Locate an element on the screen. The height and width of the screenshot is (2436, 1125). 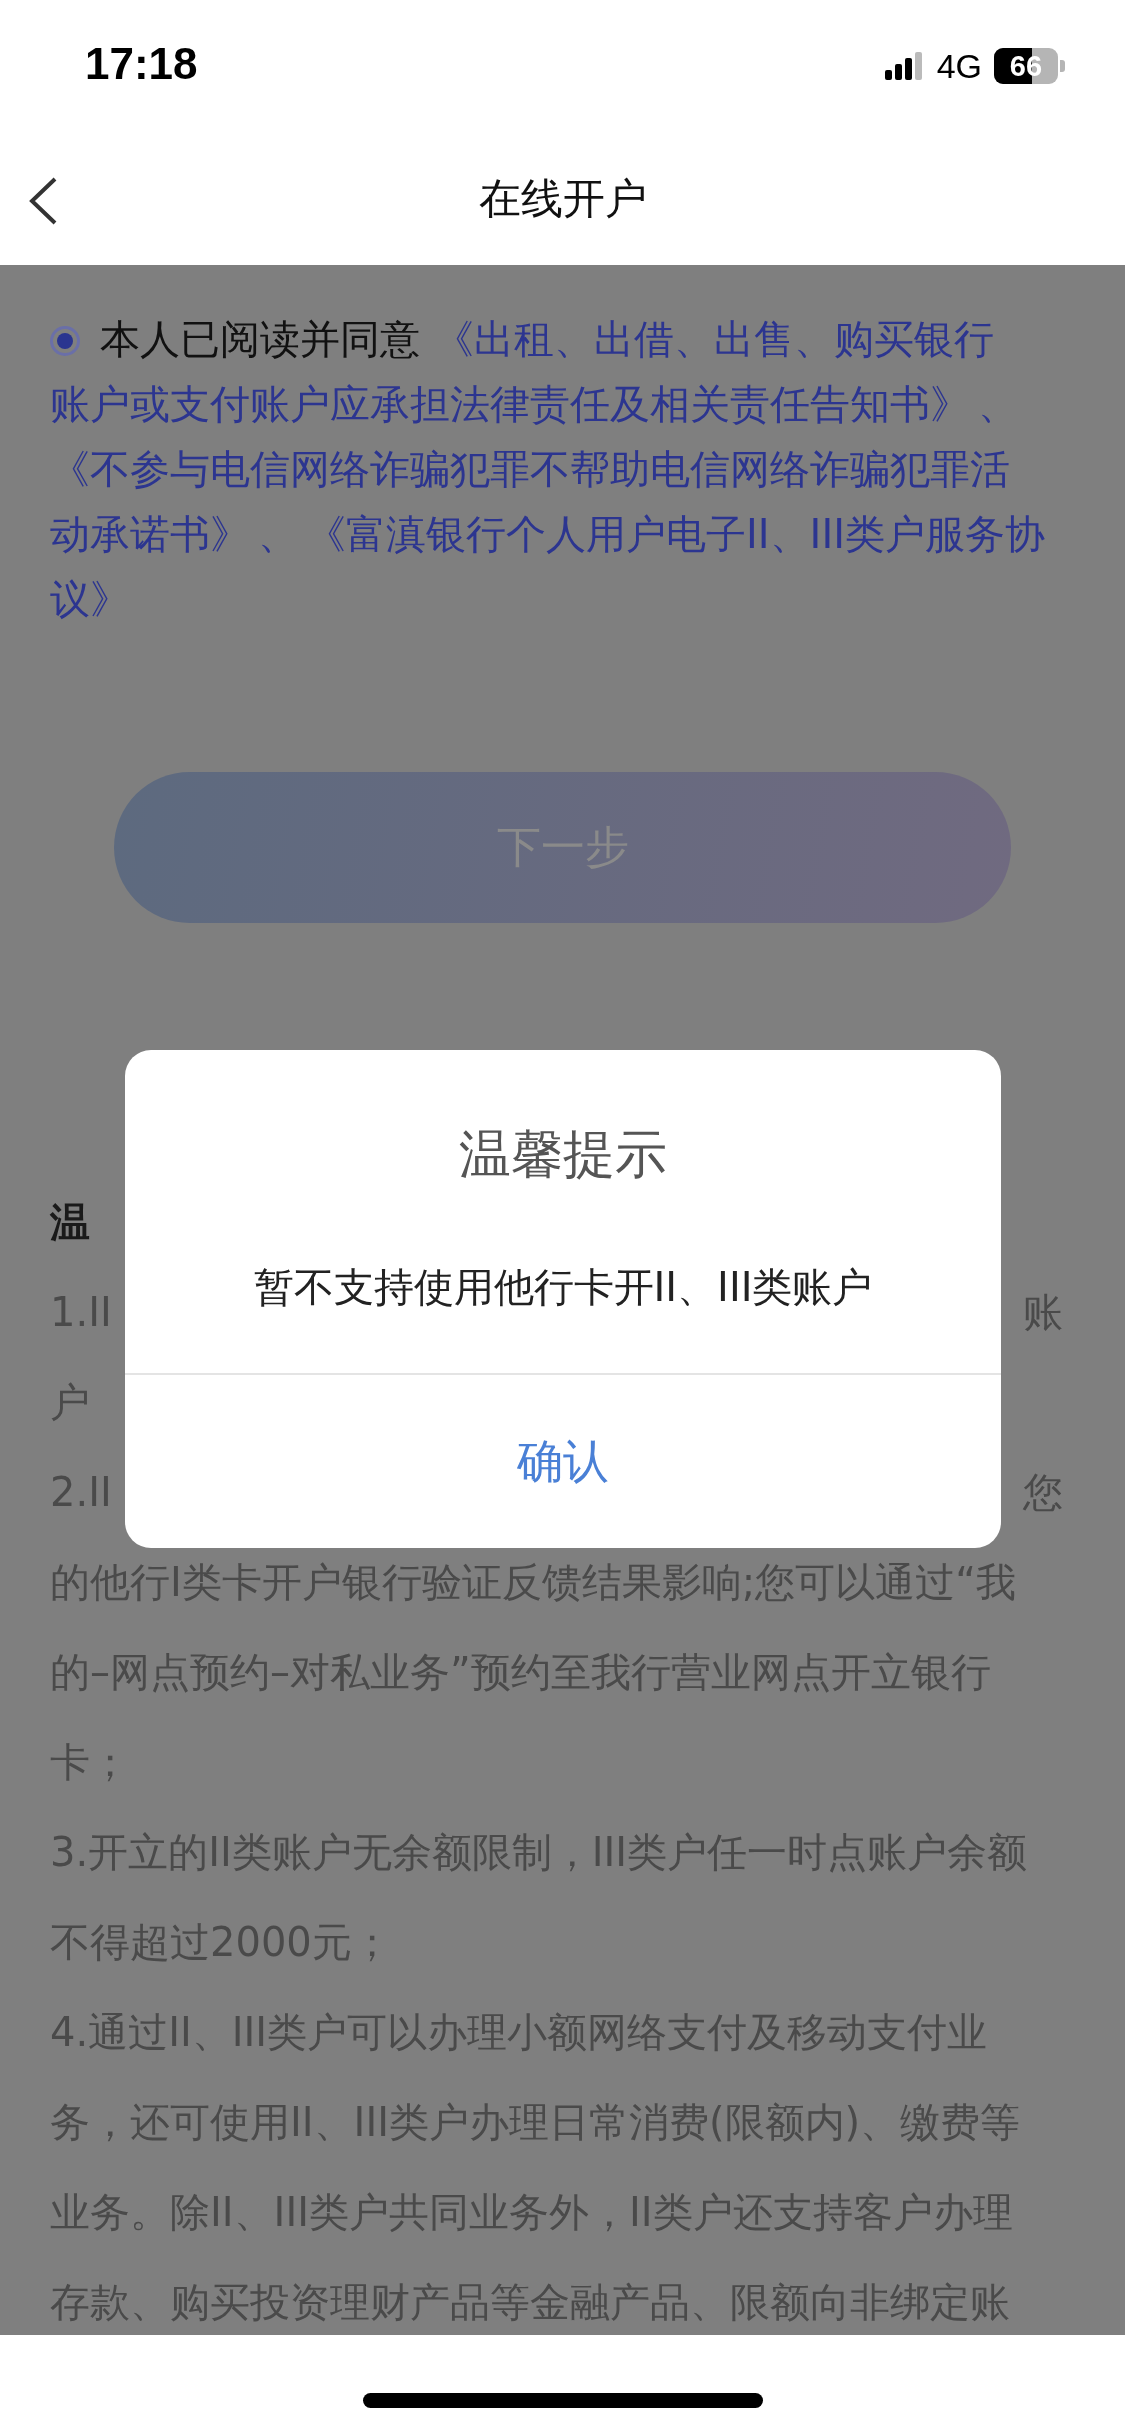
hint-title: 温 is located at coordinates (70, 1222).